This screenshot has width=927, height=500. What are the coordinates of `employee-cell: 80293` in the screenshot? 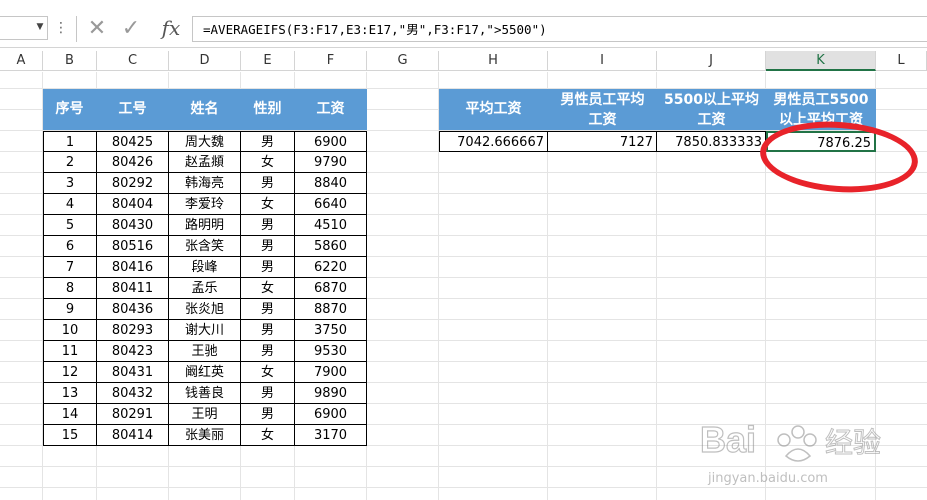 It's located at (133, 330).